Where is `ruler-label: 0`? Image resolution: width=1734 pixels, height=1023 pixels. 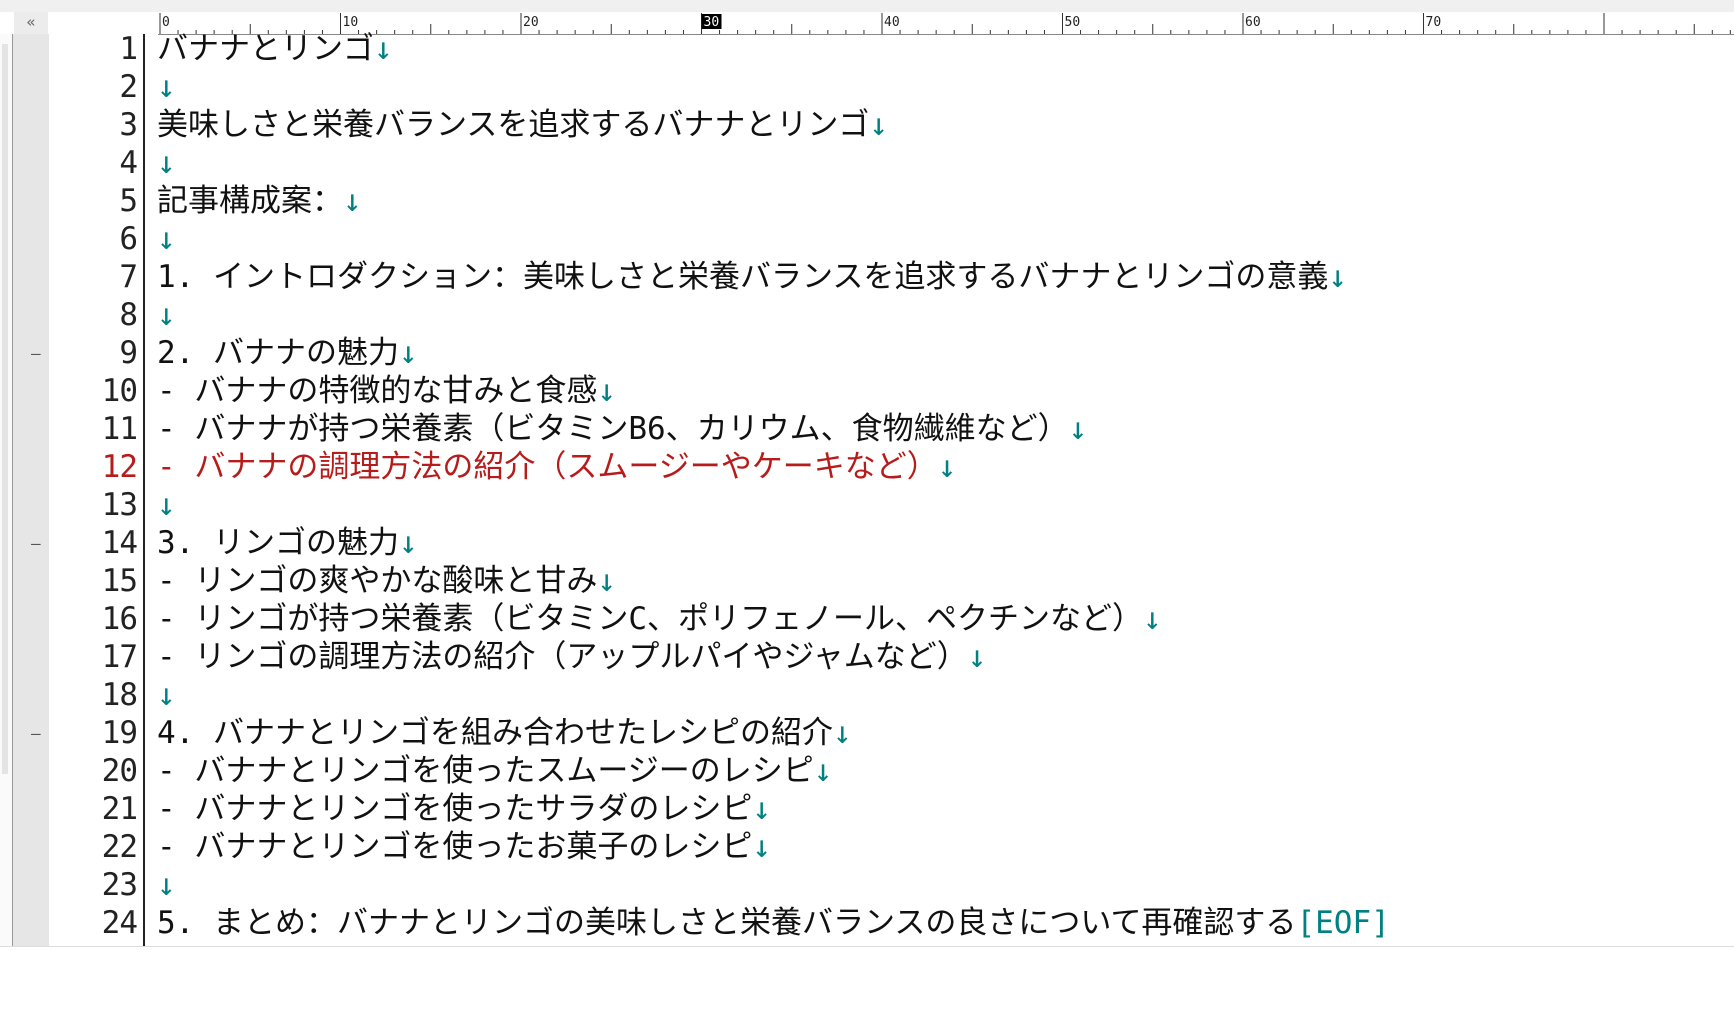 ruler-label: 0 is located at coordinates (166, 22).